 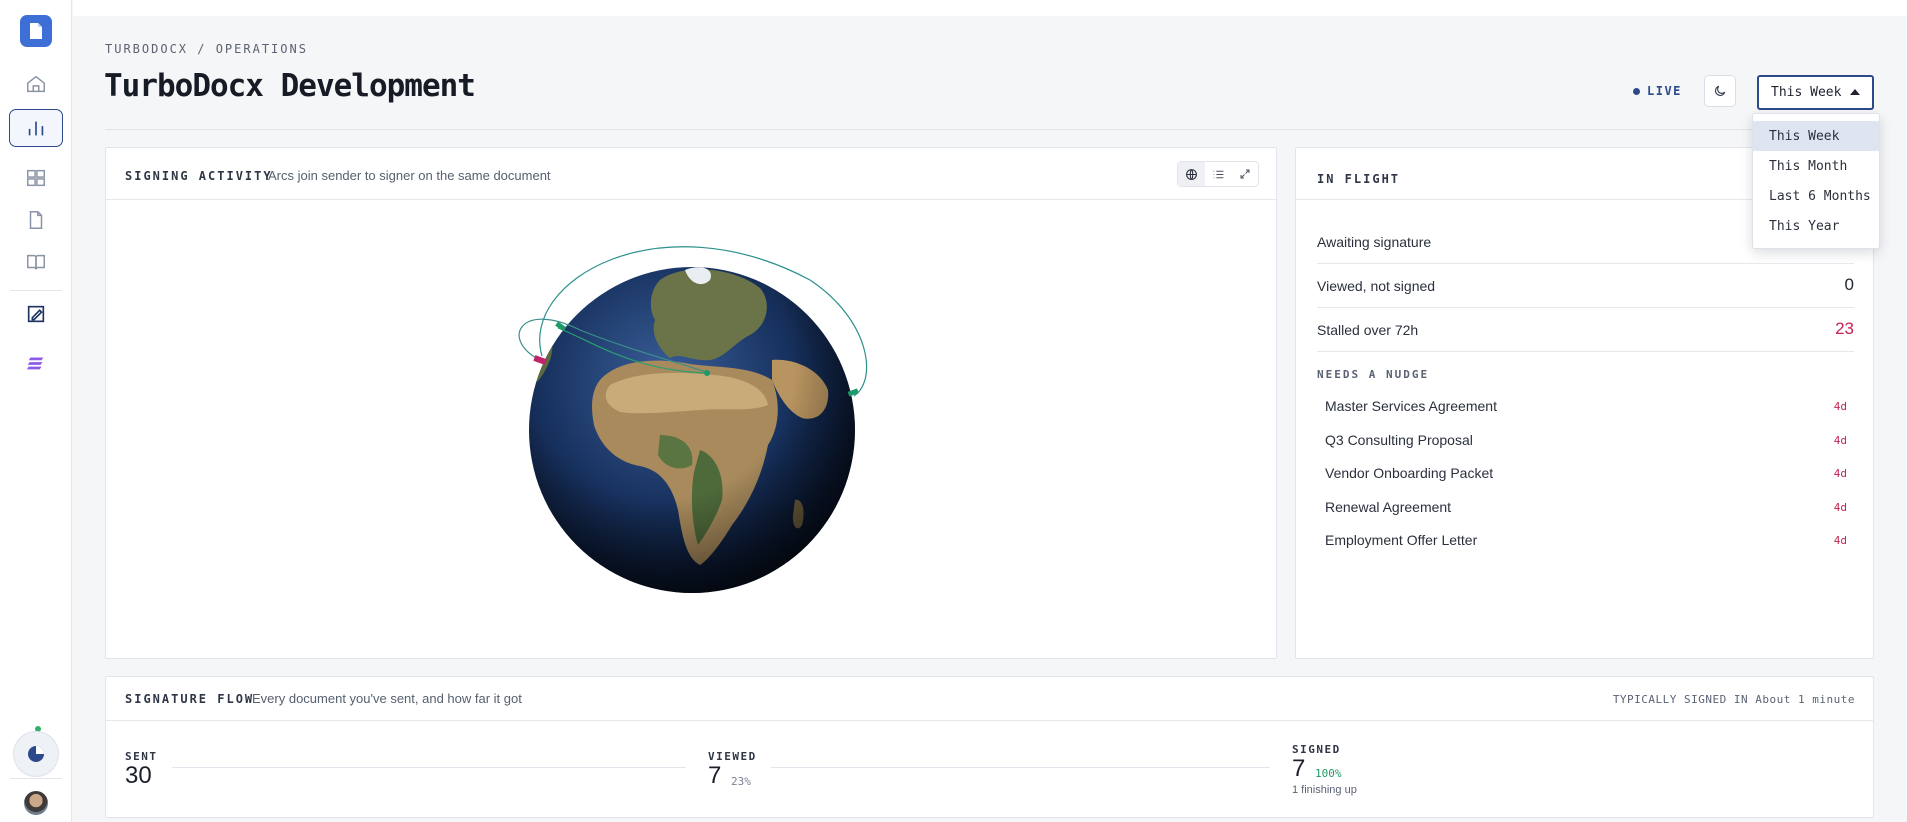 I want to click on edit-signature-icon, so click(x=36, y=314).